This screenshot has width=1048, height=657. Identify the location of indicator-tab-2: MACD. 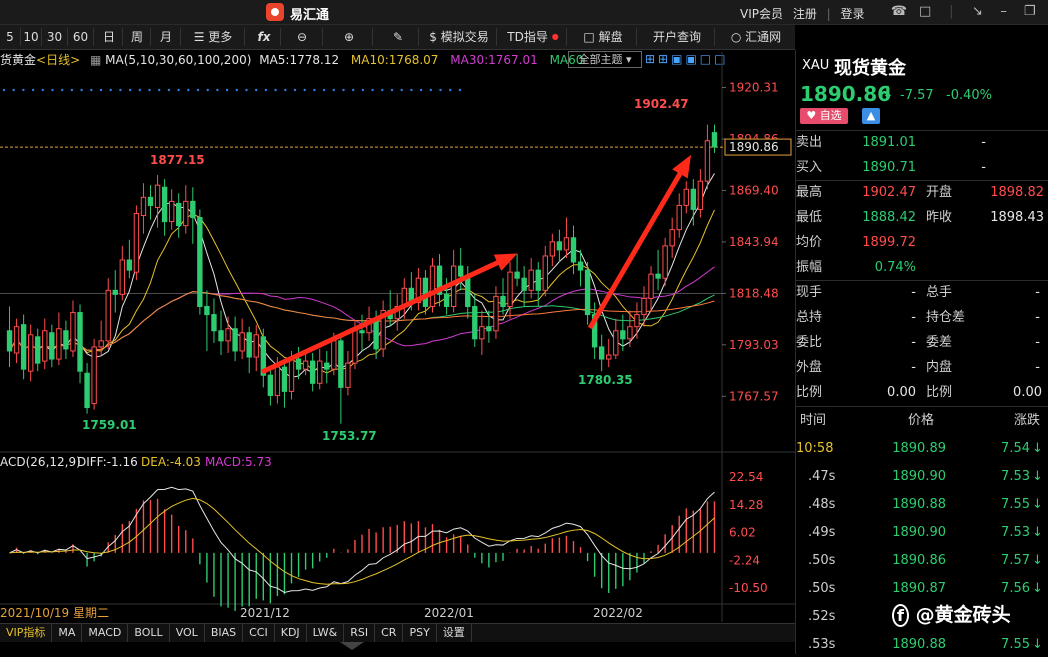
(105, 633).